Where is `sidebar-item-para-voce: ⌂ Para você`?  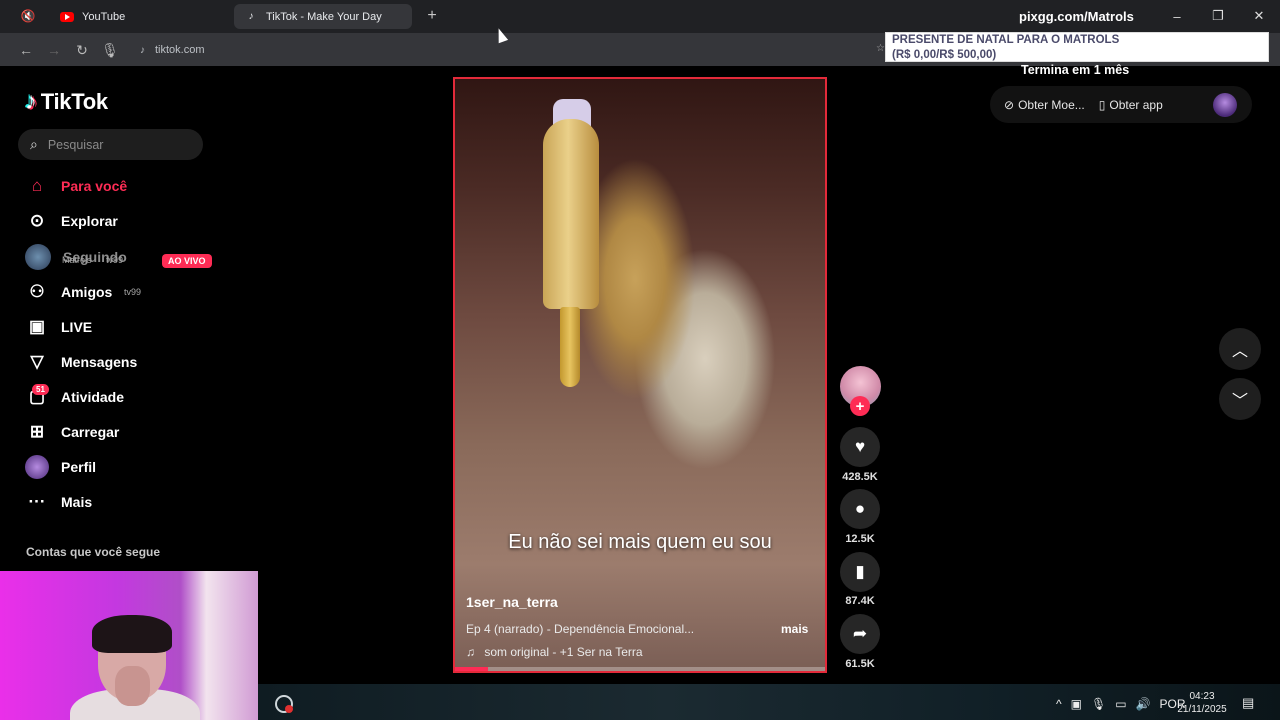
sidebar-item-para-voce: ⌂ Para você is located at coordinates (76, 186).